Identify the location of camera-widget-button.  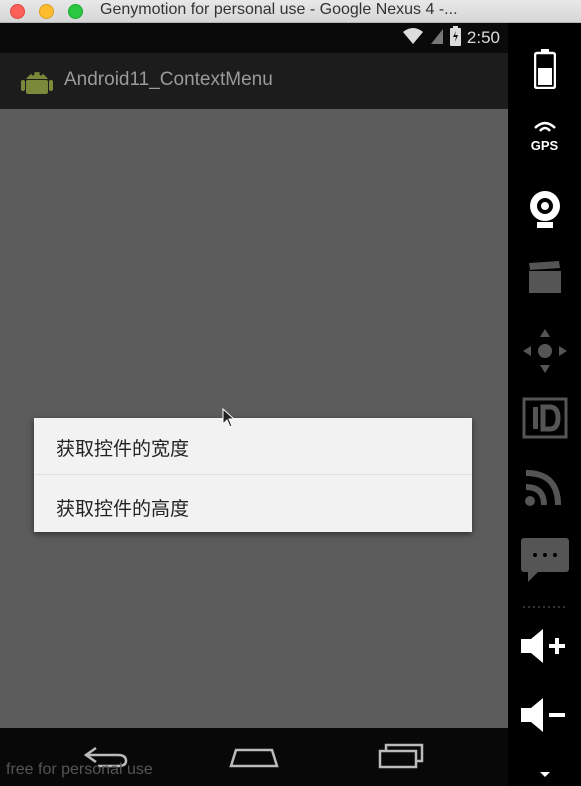
(544, 211).